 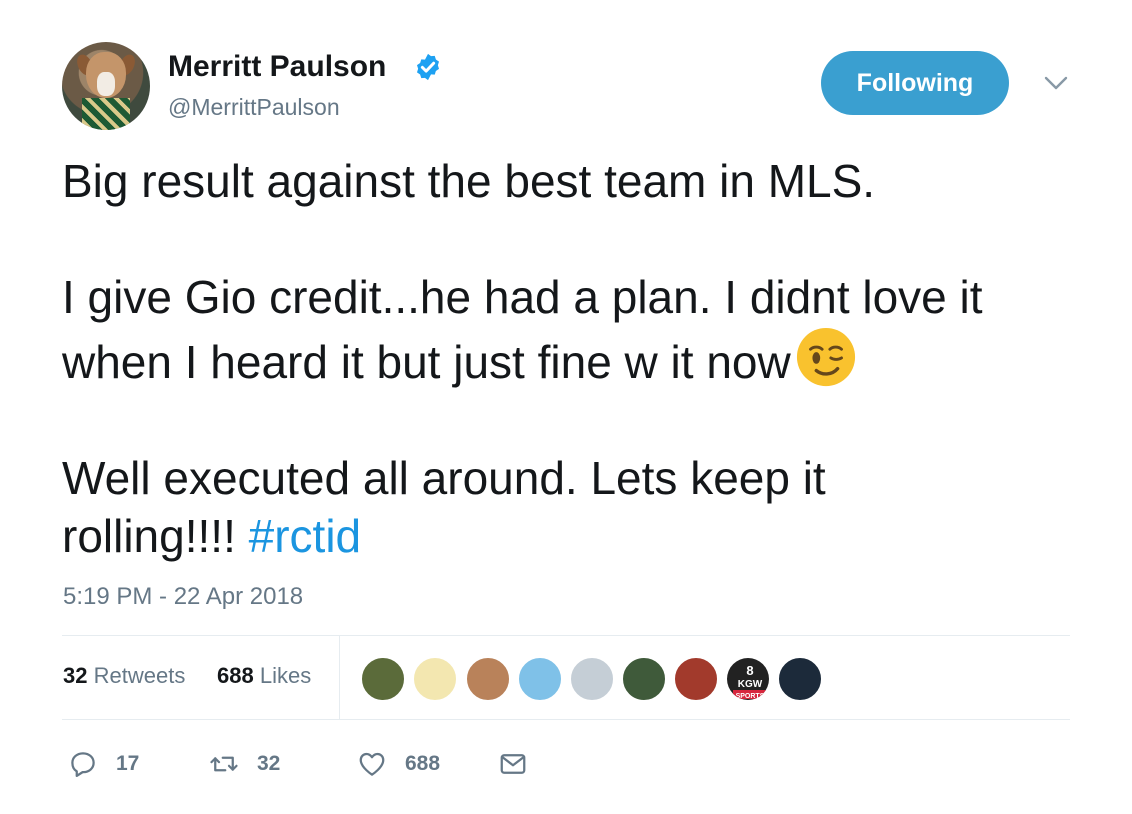 I want to click on author-avatar, so click(x=106, y=86).